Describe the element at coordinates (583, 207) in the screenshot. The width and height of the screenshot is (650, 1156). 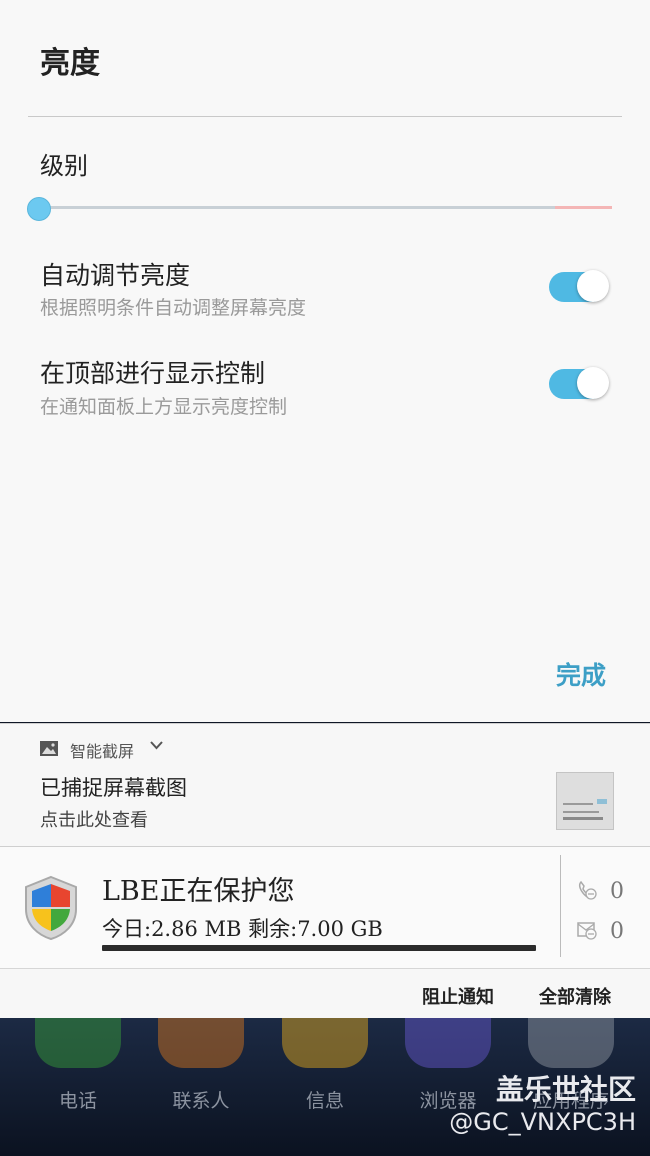
I see `brightness-slider-max-zone` at that location.